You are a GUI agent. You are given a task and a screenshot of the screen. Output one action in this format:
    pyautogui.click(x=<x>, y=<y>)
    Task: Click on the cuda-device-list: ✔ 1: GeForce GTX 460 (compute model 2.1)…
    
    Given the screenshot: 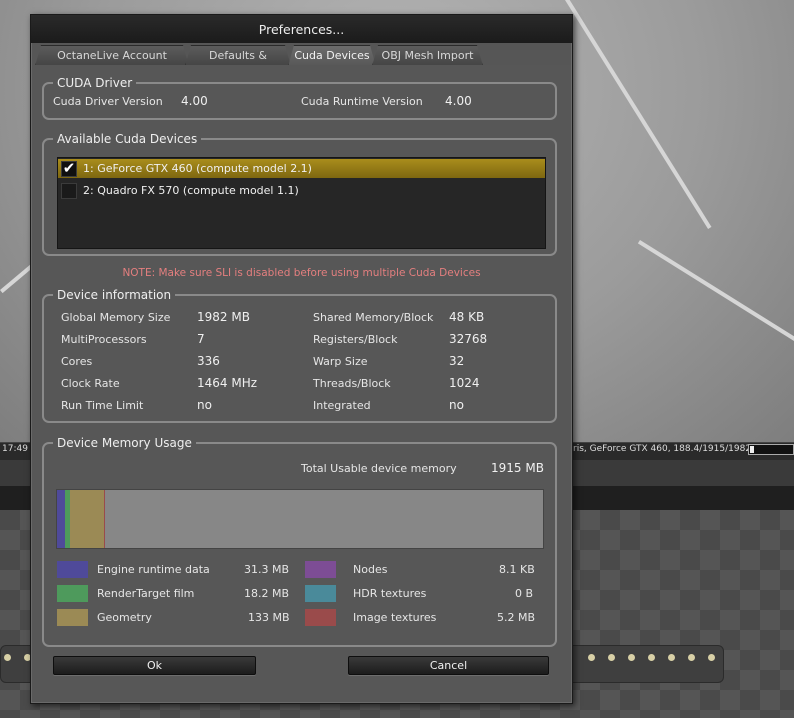 What is the action you would take?
    pyautogui.click(x=301, y=203)
    